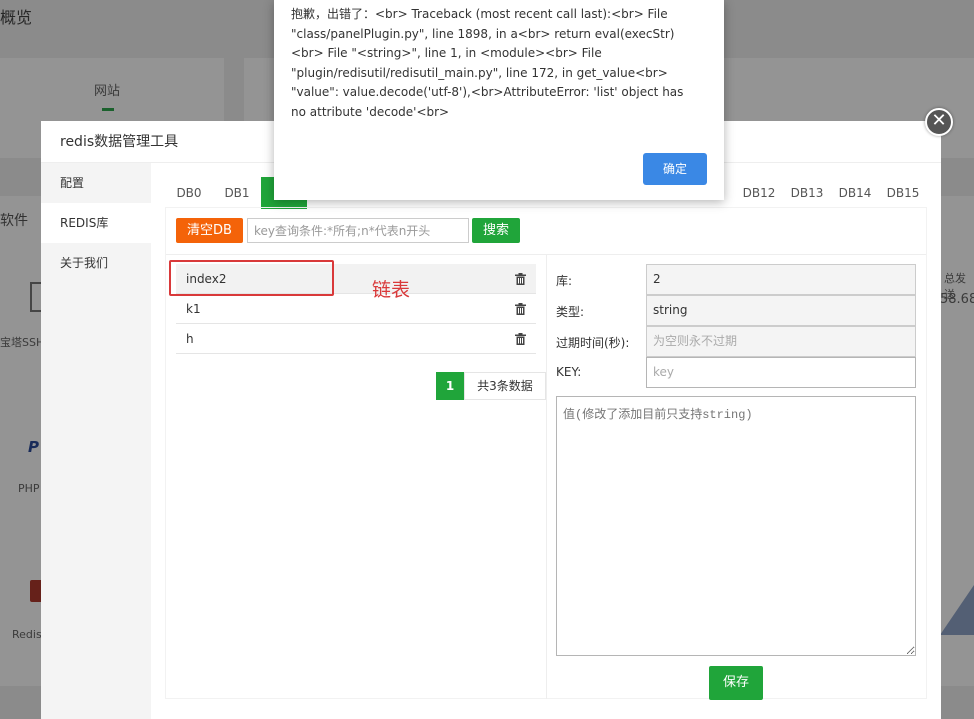 The image size is (974, 719). What do you see at coordinates (96, 223) in the screenshot?
I see `sidebar-item-redis-db: REDIS库` at bounding box center [96, 223].